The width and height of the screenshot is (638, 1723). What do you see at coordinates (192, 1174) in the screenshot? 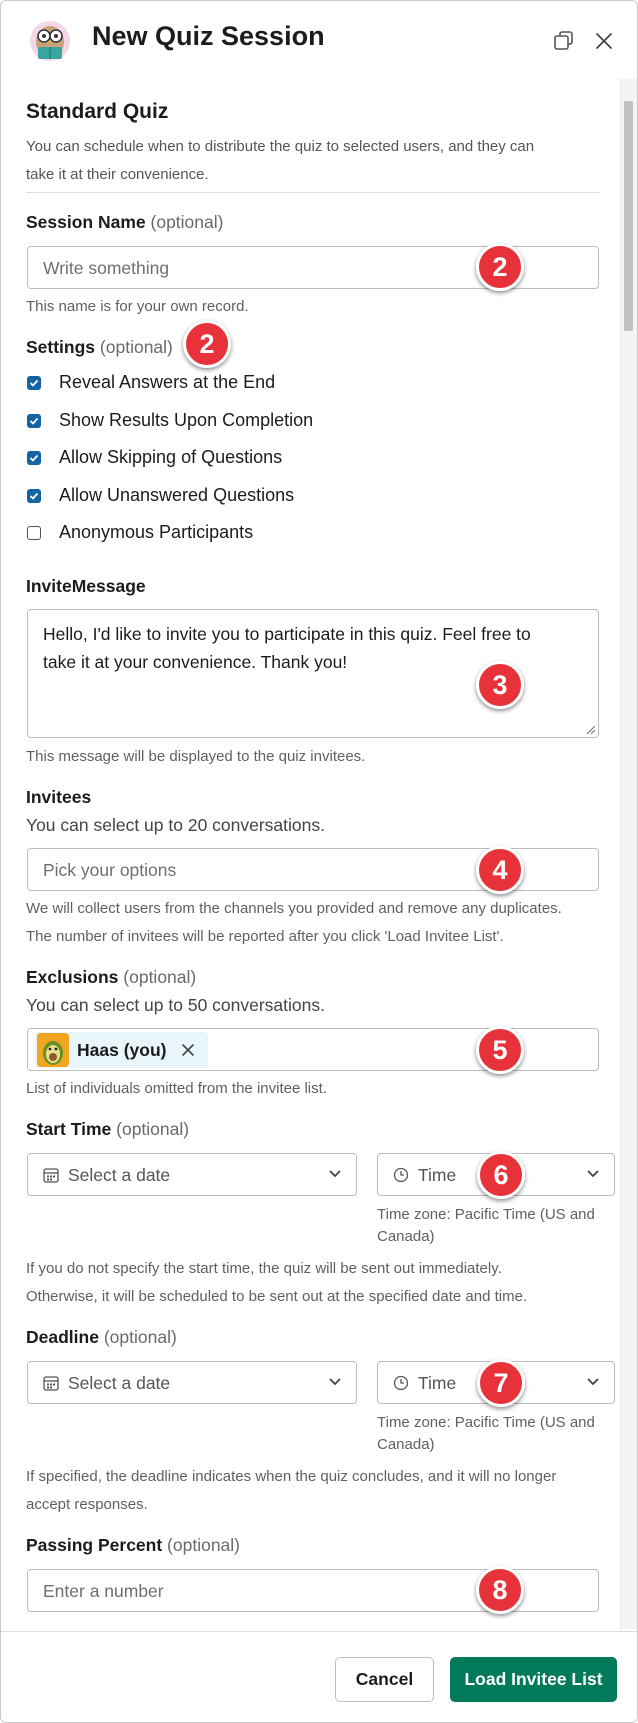
I see `start-date-select: Select a date` at bounding box center [192, 1174].